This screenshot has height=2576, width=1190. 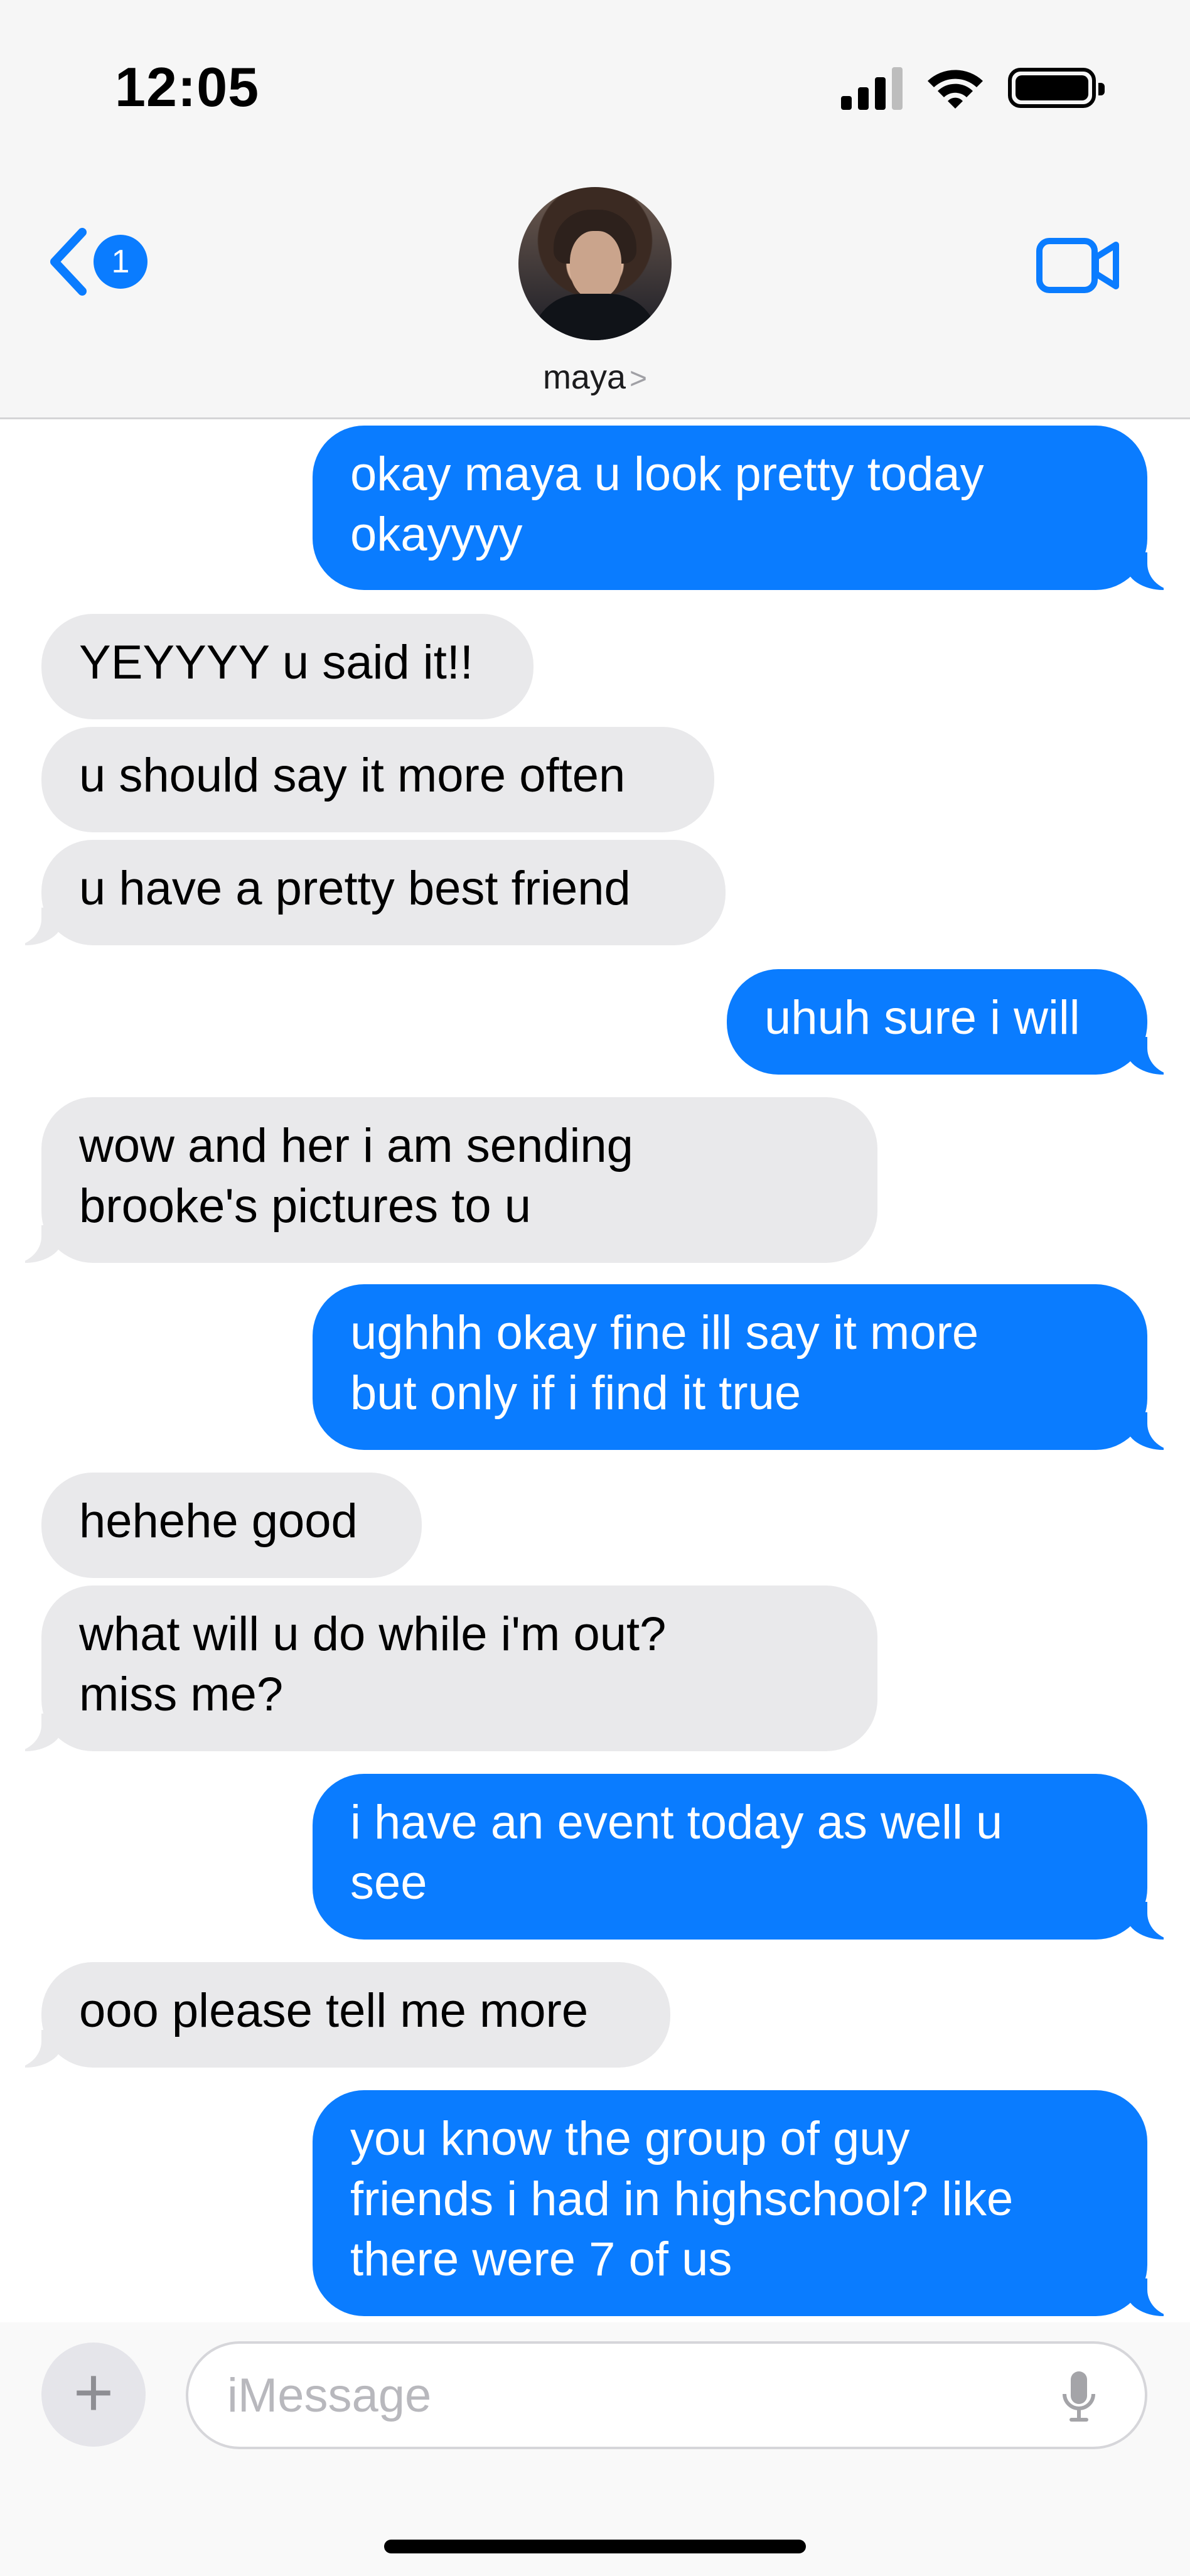 I want to click on message-bubble-incoming: hehehe good, so click(x=231, y=1525).